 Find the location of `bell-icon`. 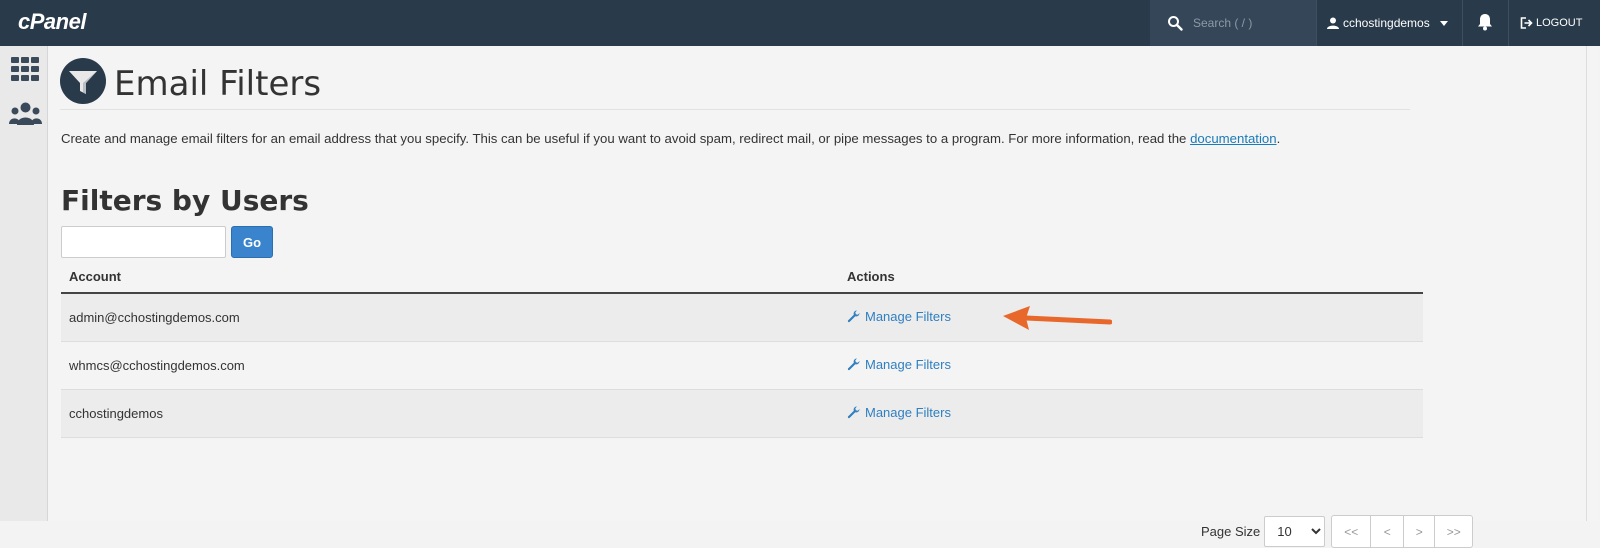

bell-icon is located at coordinates (1485, 22).